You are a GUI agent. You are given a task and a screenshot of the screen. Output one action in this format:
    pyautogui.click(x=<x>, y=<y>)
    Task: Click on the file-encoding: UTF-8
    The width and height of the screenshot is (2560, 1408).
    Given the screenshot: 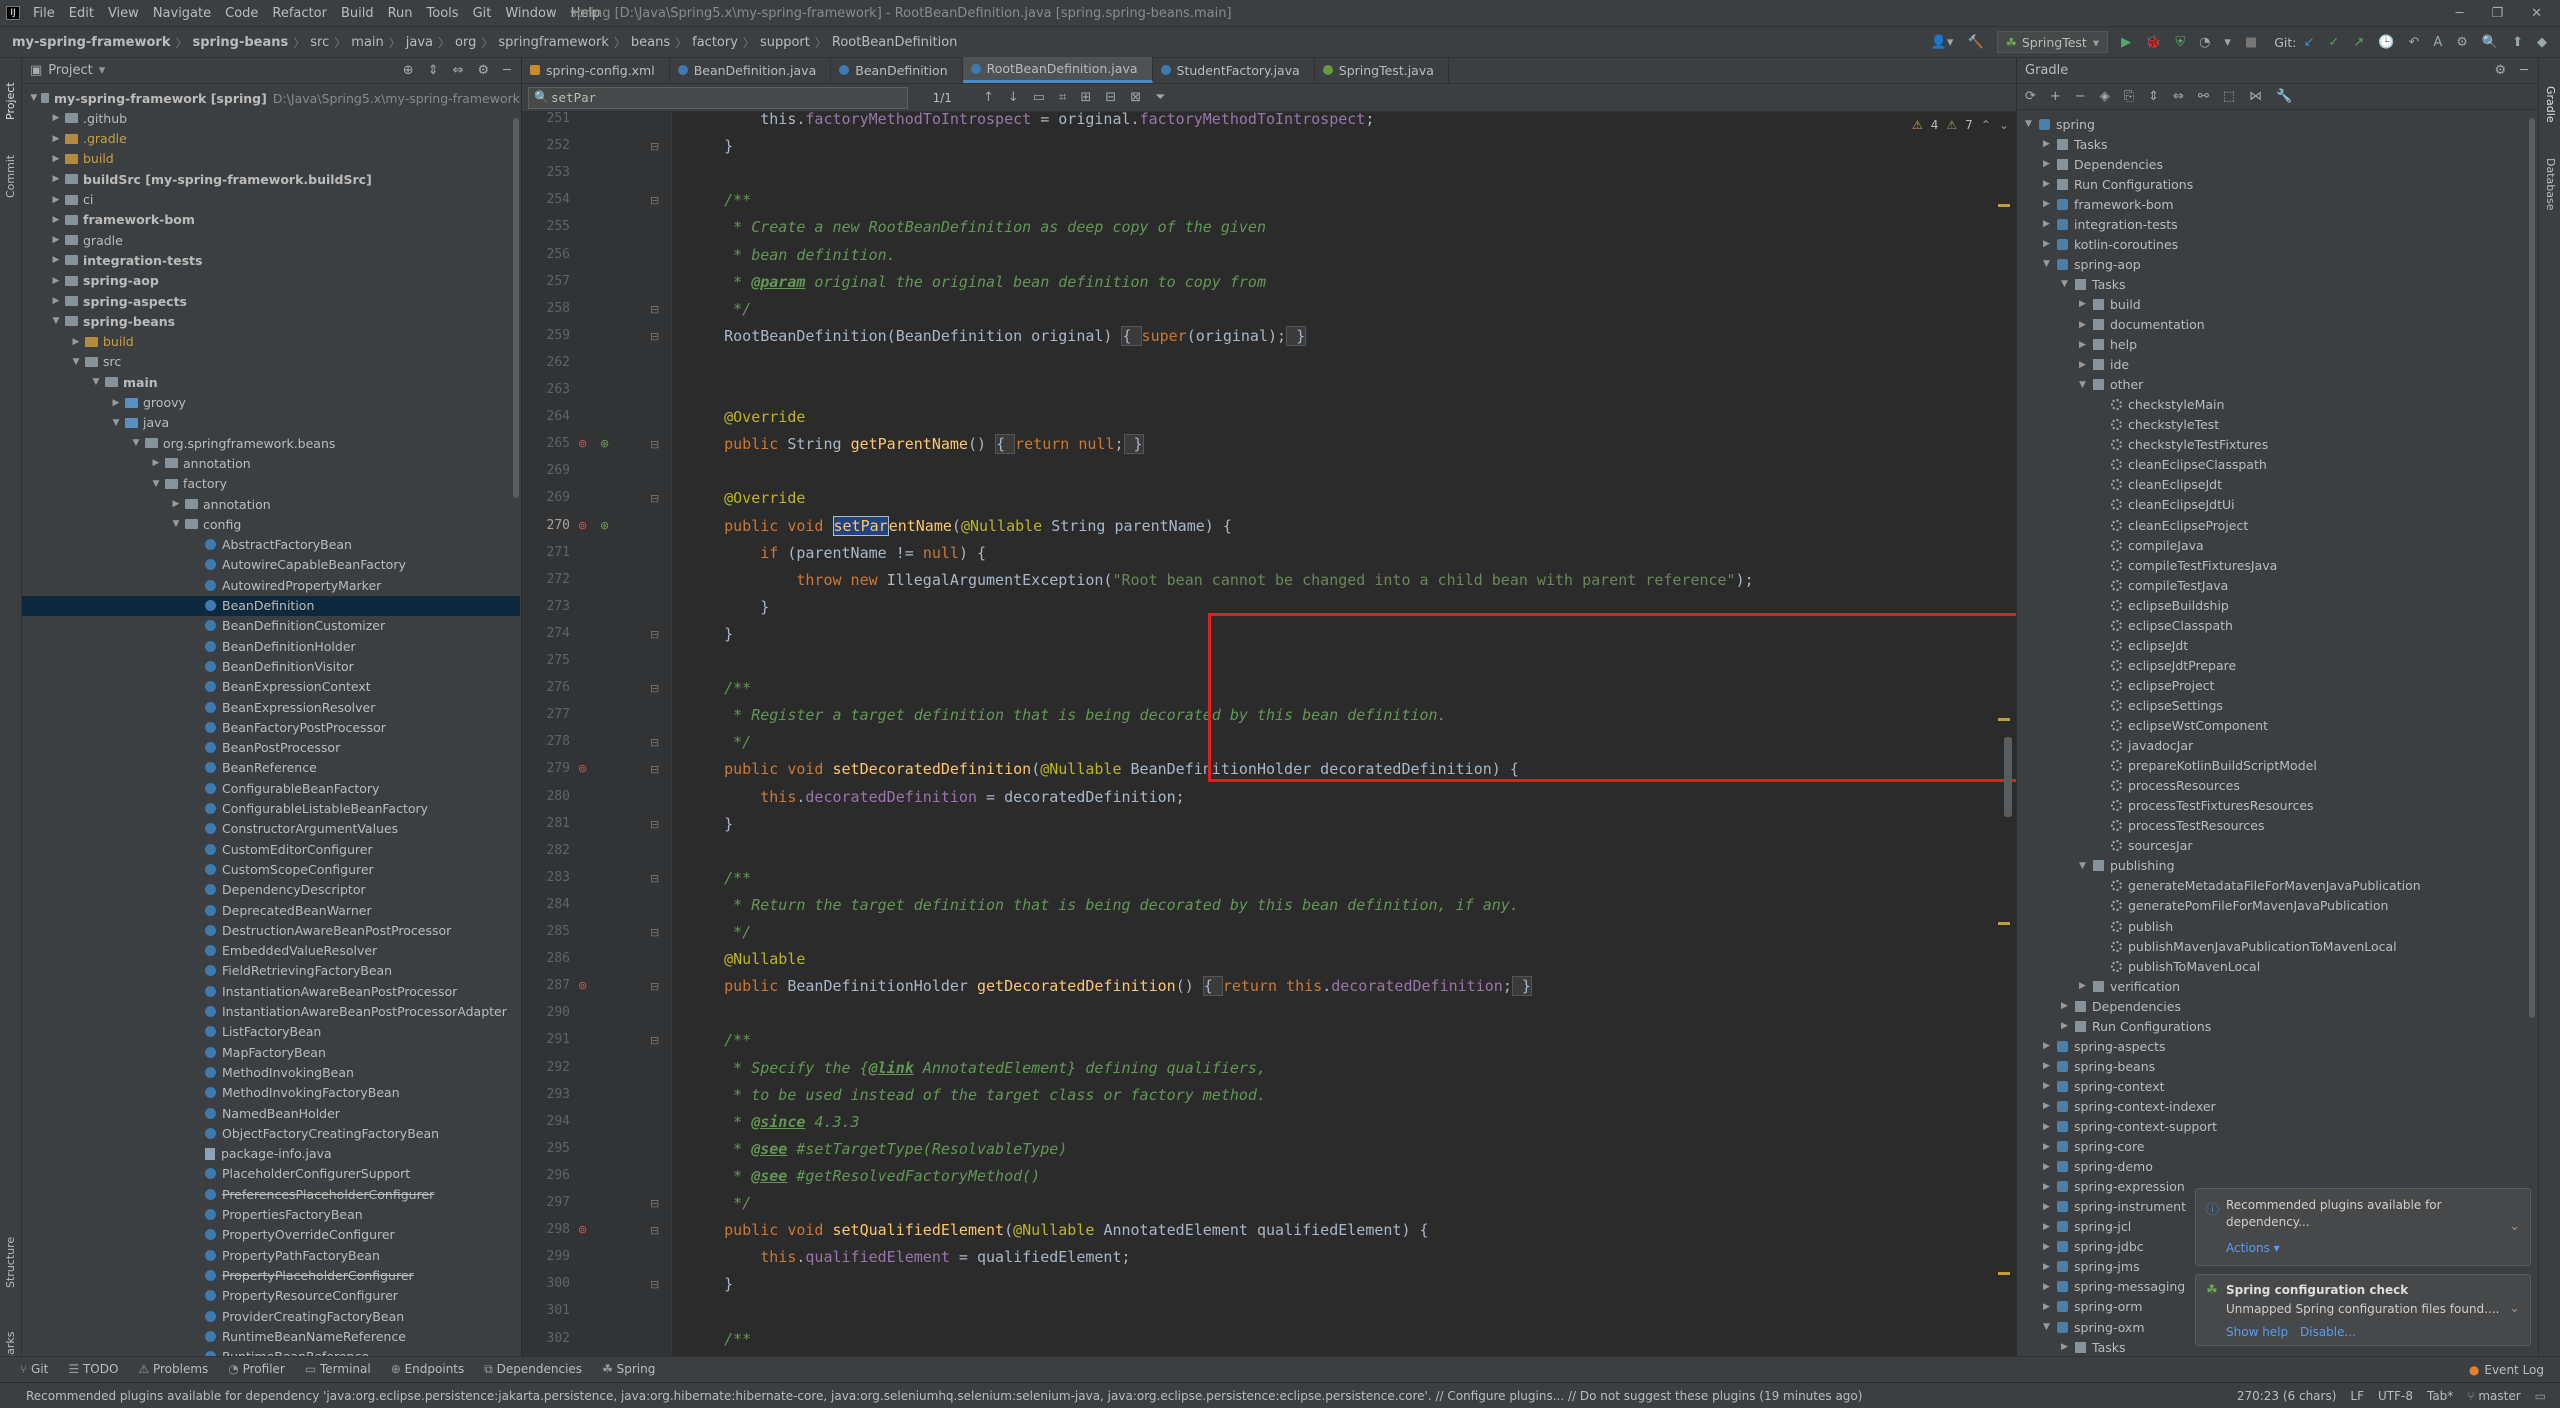 What is the action you would take?
    pyautogui.click(x=2395, y=1396)
    